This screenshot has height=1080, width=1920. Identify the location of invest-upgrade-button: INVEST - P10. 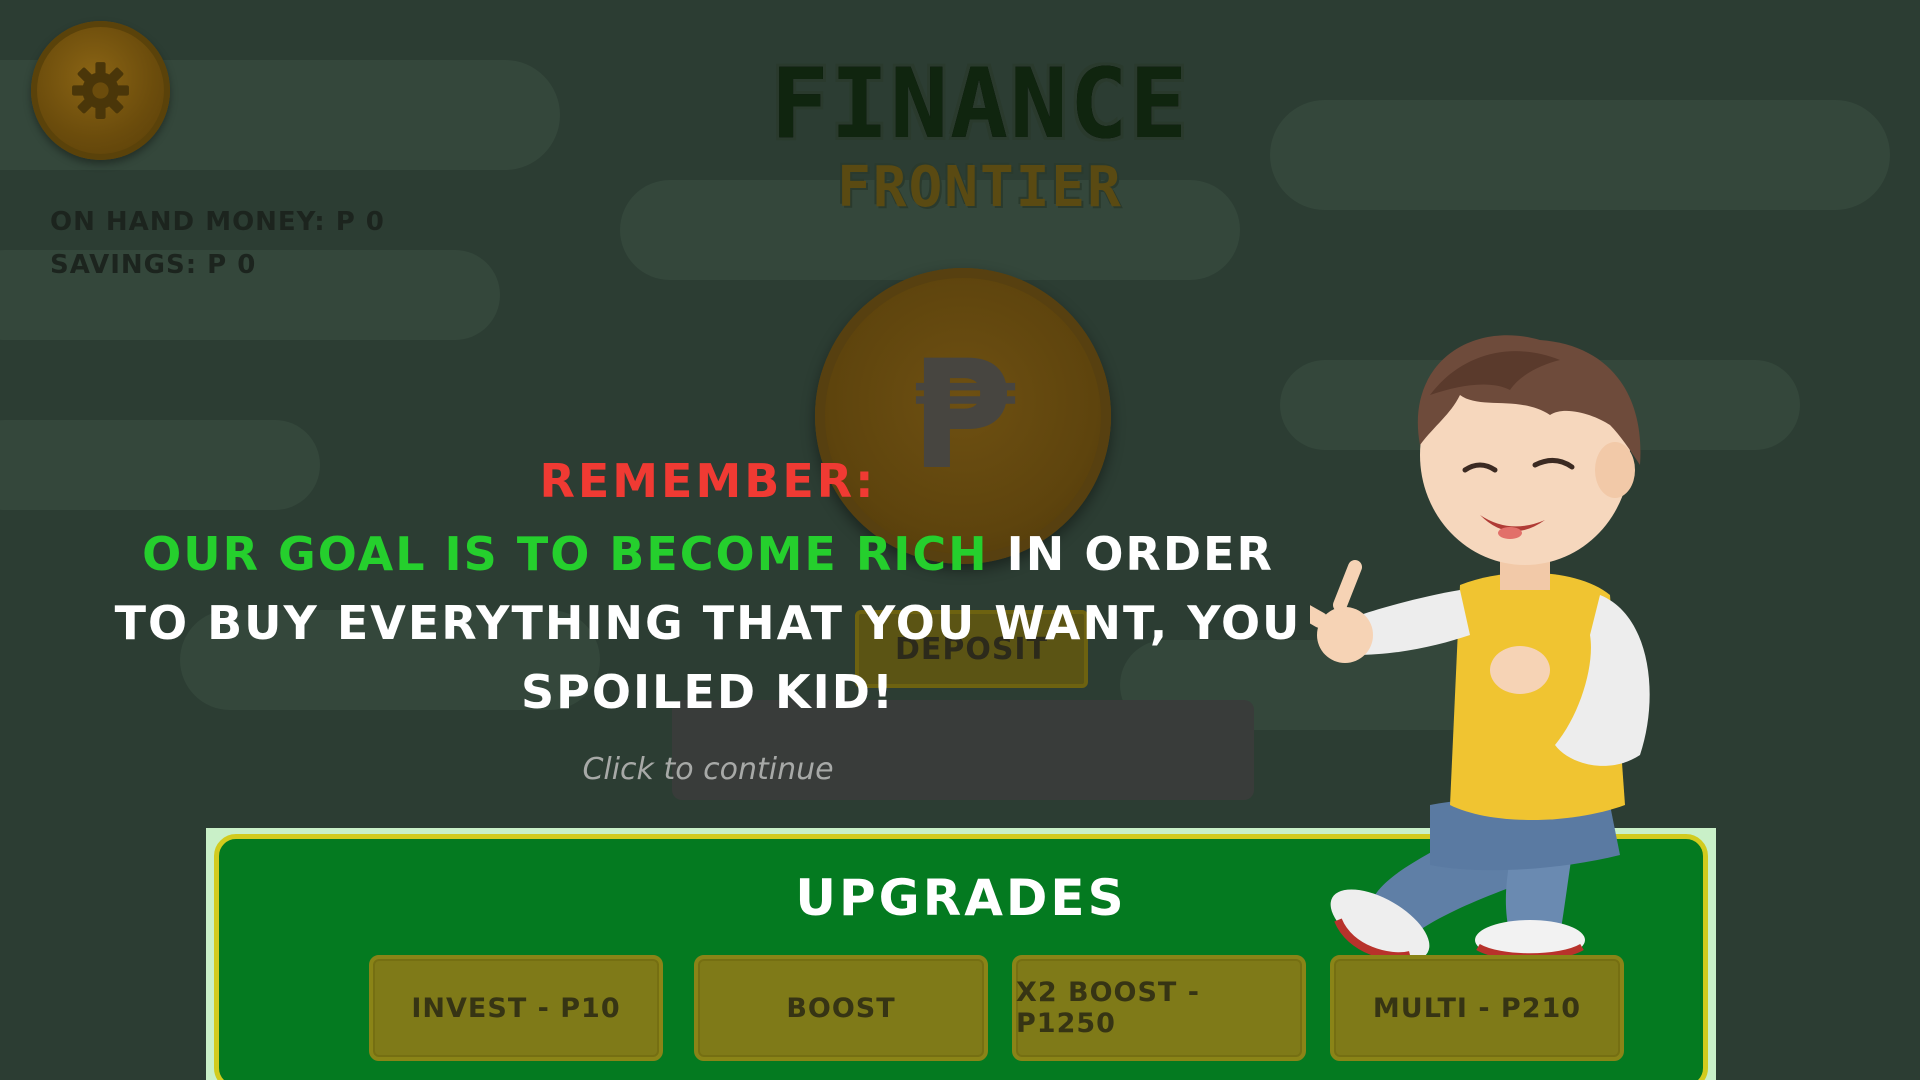
(516, 1008).